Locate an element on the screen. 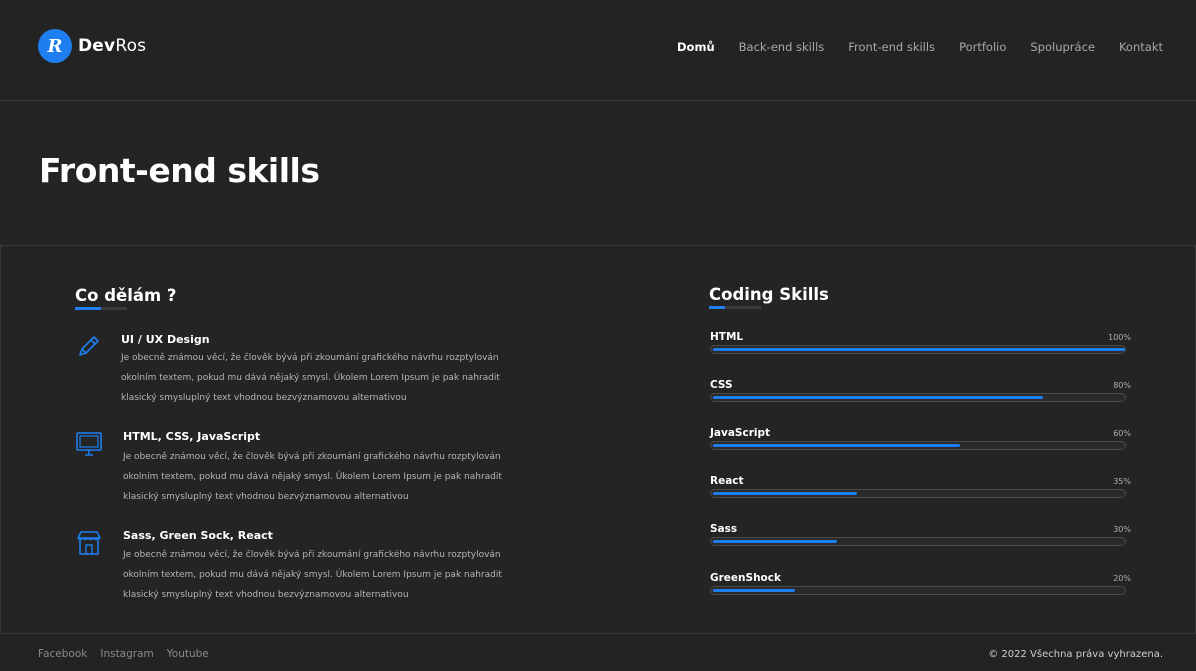 This screenshot has width=1196, height=671. site-logo: R DevRos is located at coordinates (92, 46).